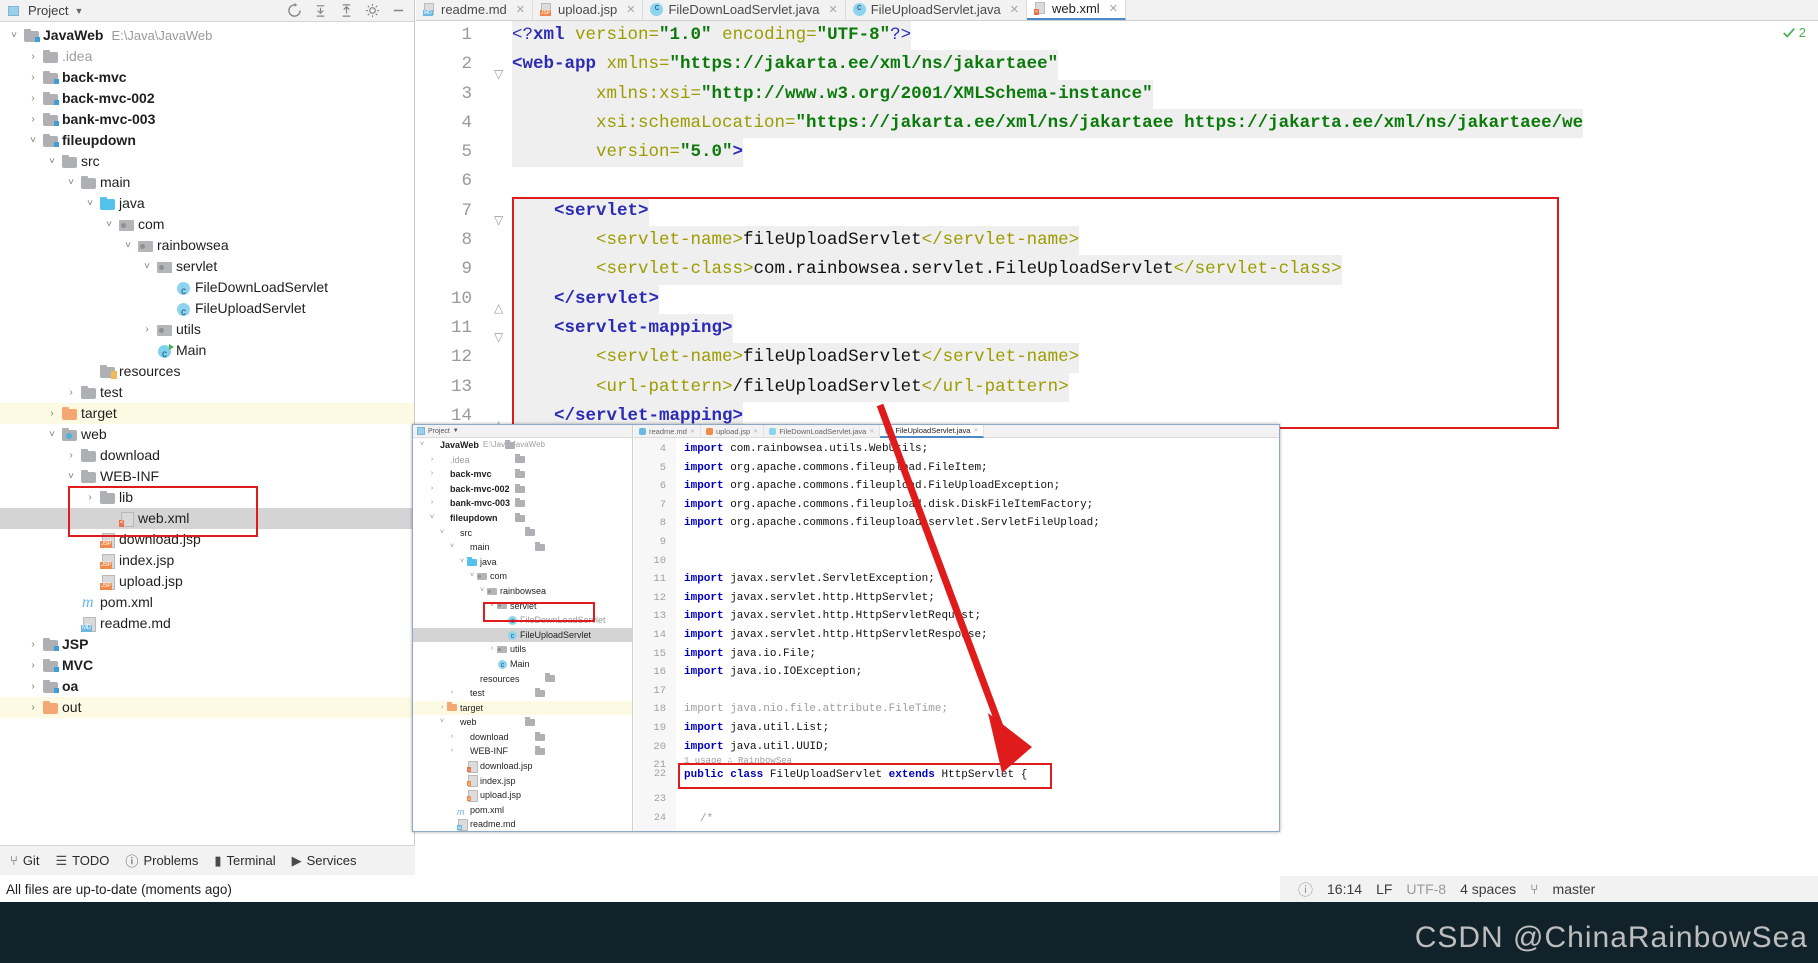 The image size is (1818, 963). I want to click on tree-item-back-mvc-002: › back-mvc-002, so click(207, 98).